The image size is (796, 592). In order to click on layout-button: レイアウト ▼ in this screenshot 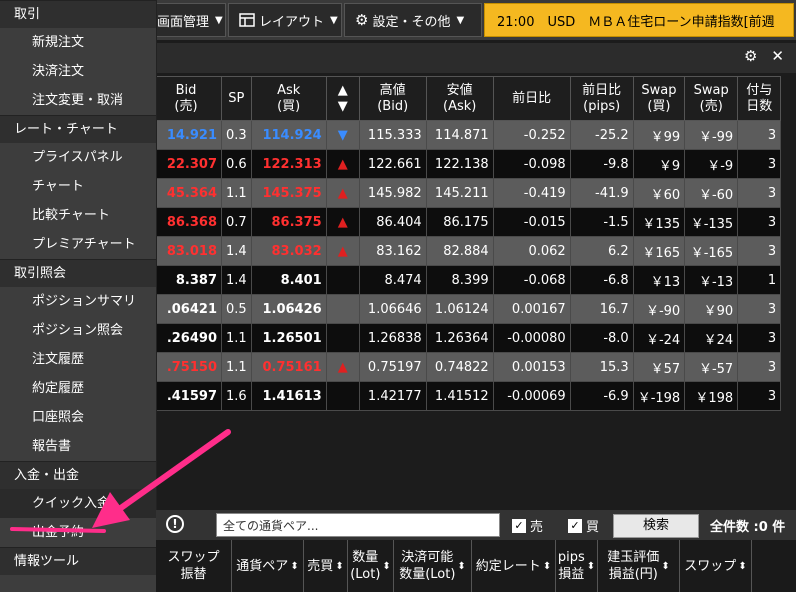, I will do `click(285, 20)`.